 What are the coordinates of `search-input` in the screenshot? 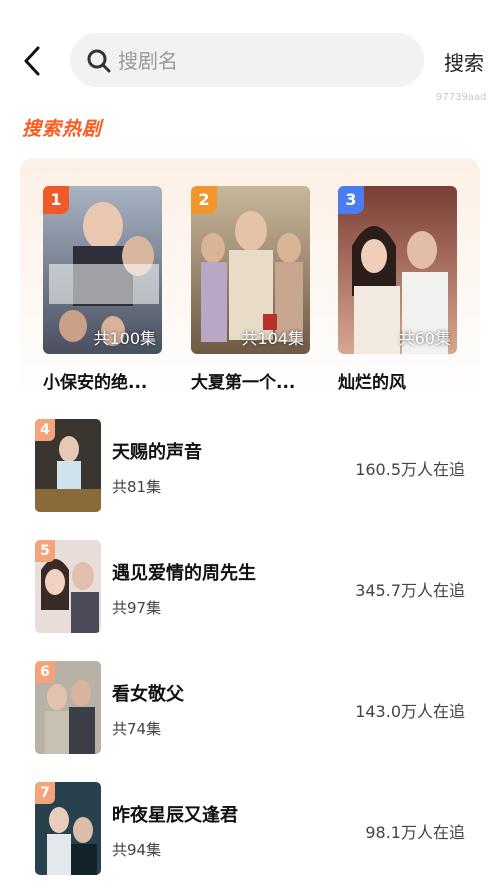 It's located at (263, 61).